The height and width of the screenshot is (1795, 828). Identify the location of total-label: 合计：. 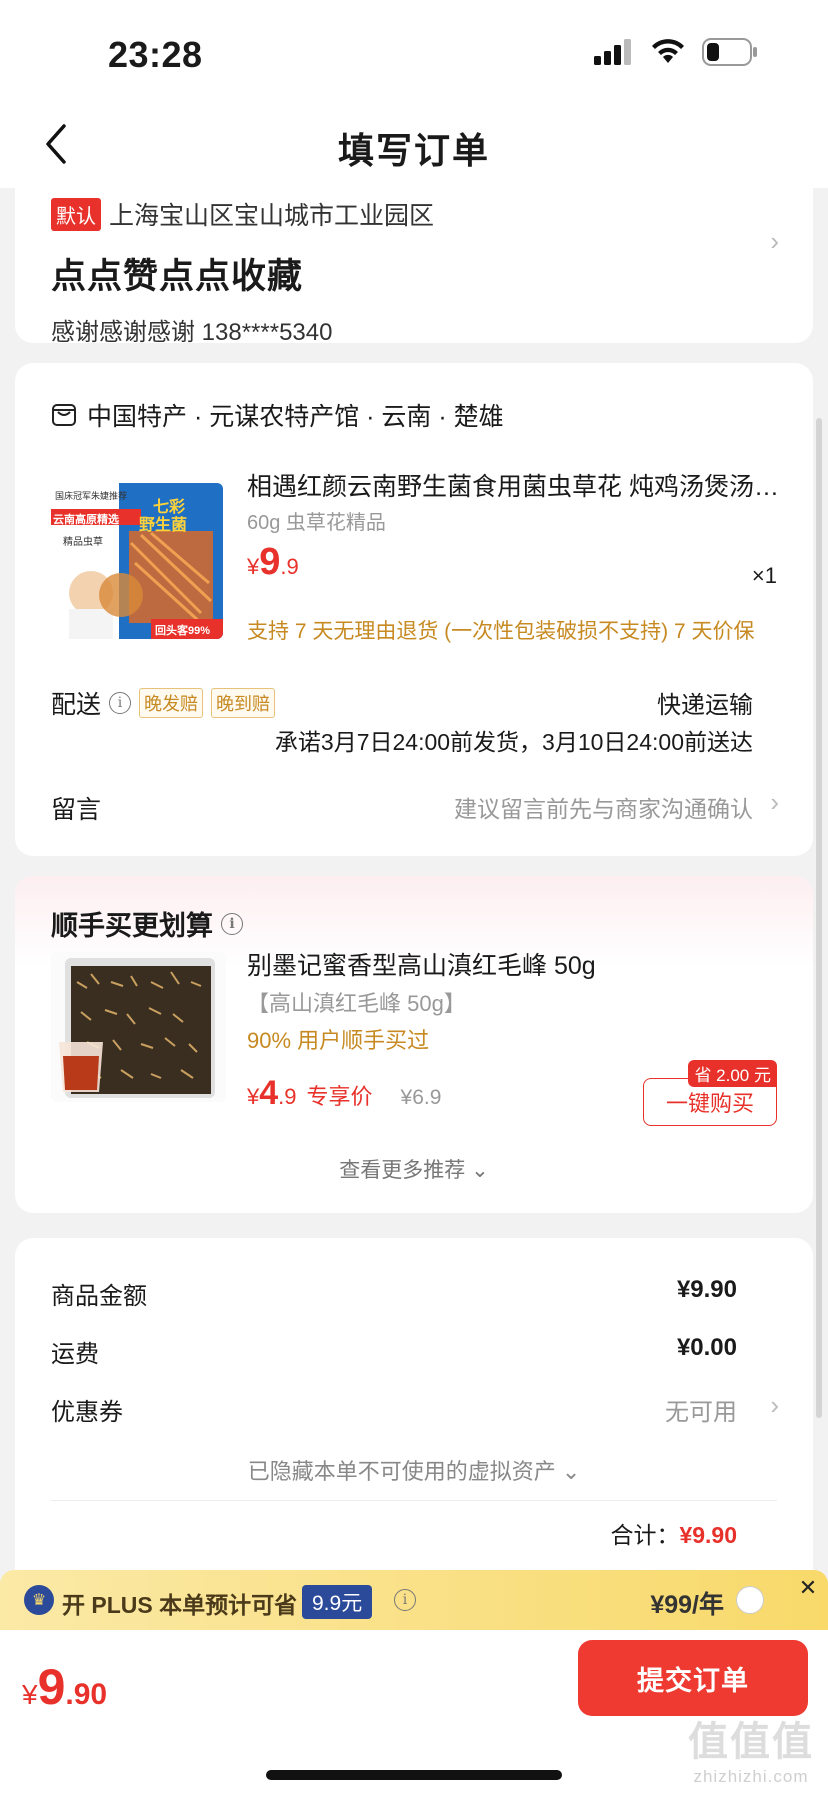
(645, 1535).